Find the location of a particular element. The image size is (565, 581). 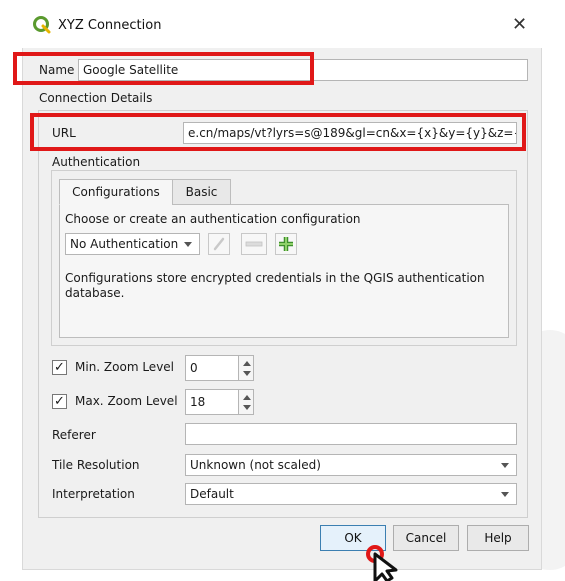

plus-icon is located at coordinates (286, 244).